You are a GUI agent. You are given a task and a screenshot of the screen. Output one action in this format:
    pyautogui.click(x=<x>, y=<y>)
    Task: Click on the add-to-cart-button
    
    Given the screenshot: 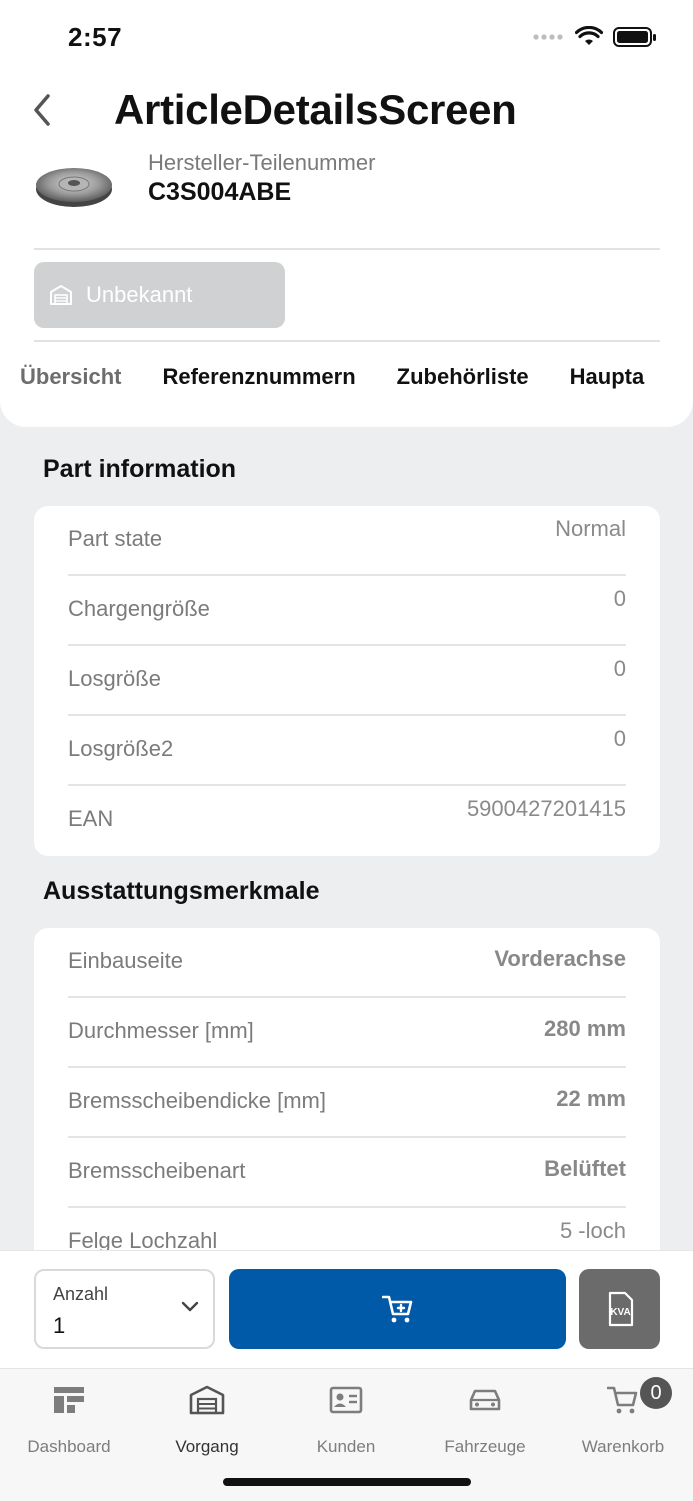 What is the action you would take?
    pyautogui.click(x=397, y=1309)
    